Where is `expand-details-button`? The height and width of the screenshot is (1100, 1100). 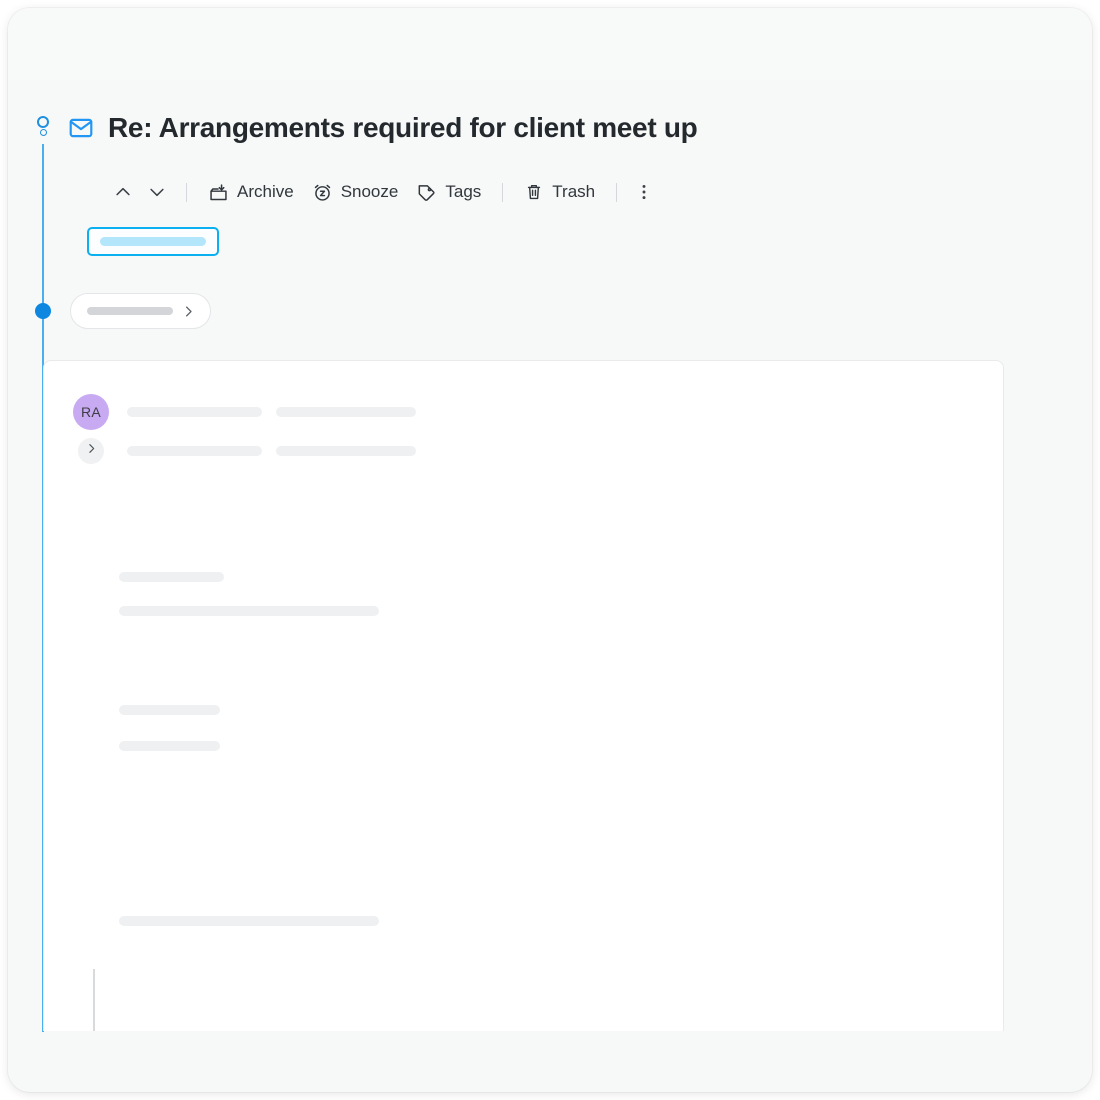 expand-details-button is located at coordinates (91, 451).